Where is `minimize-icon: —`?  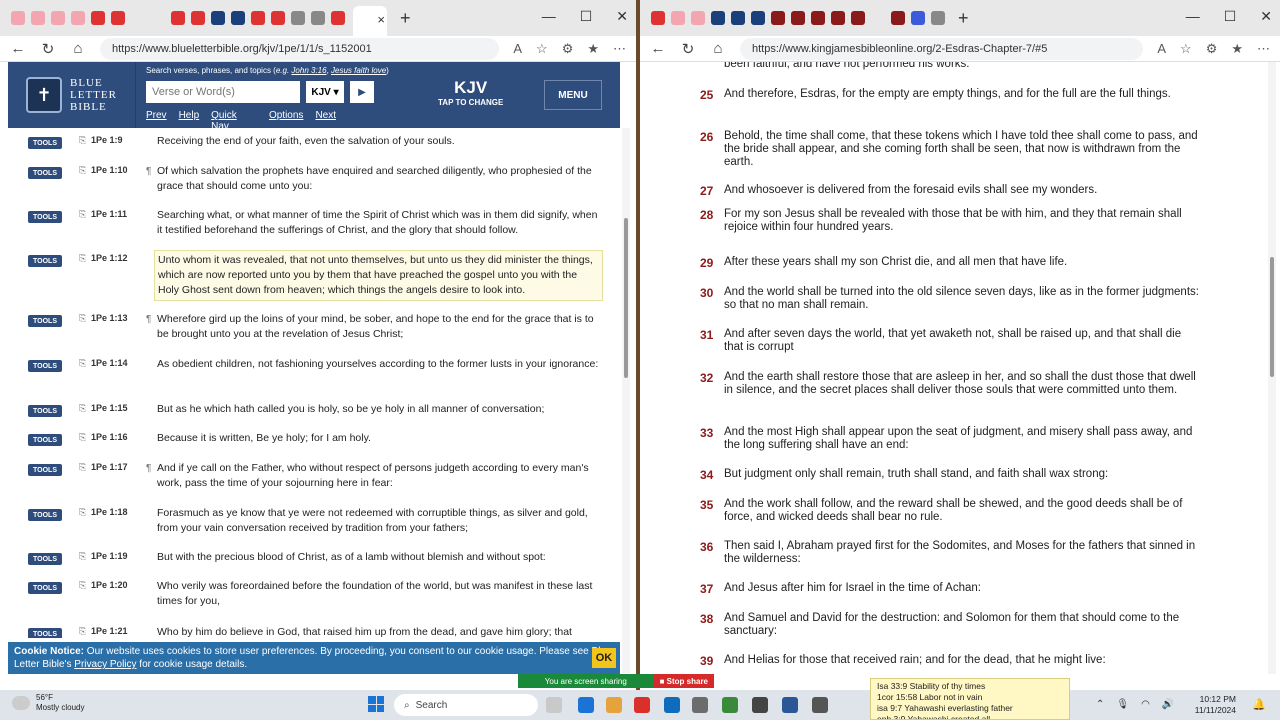
minimize-icon: — is located at coordinates (549, 16).